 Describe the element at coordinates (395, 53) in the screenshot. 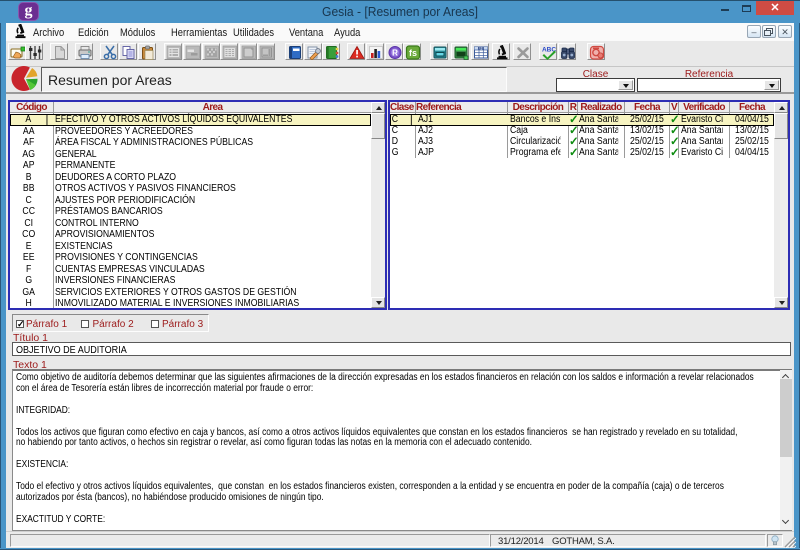

I see `svg-text: R` at that location.